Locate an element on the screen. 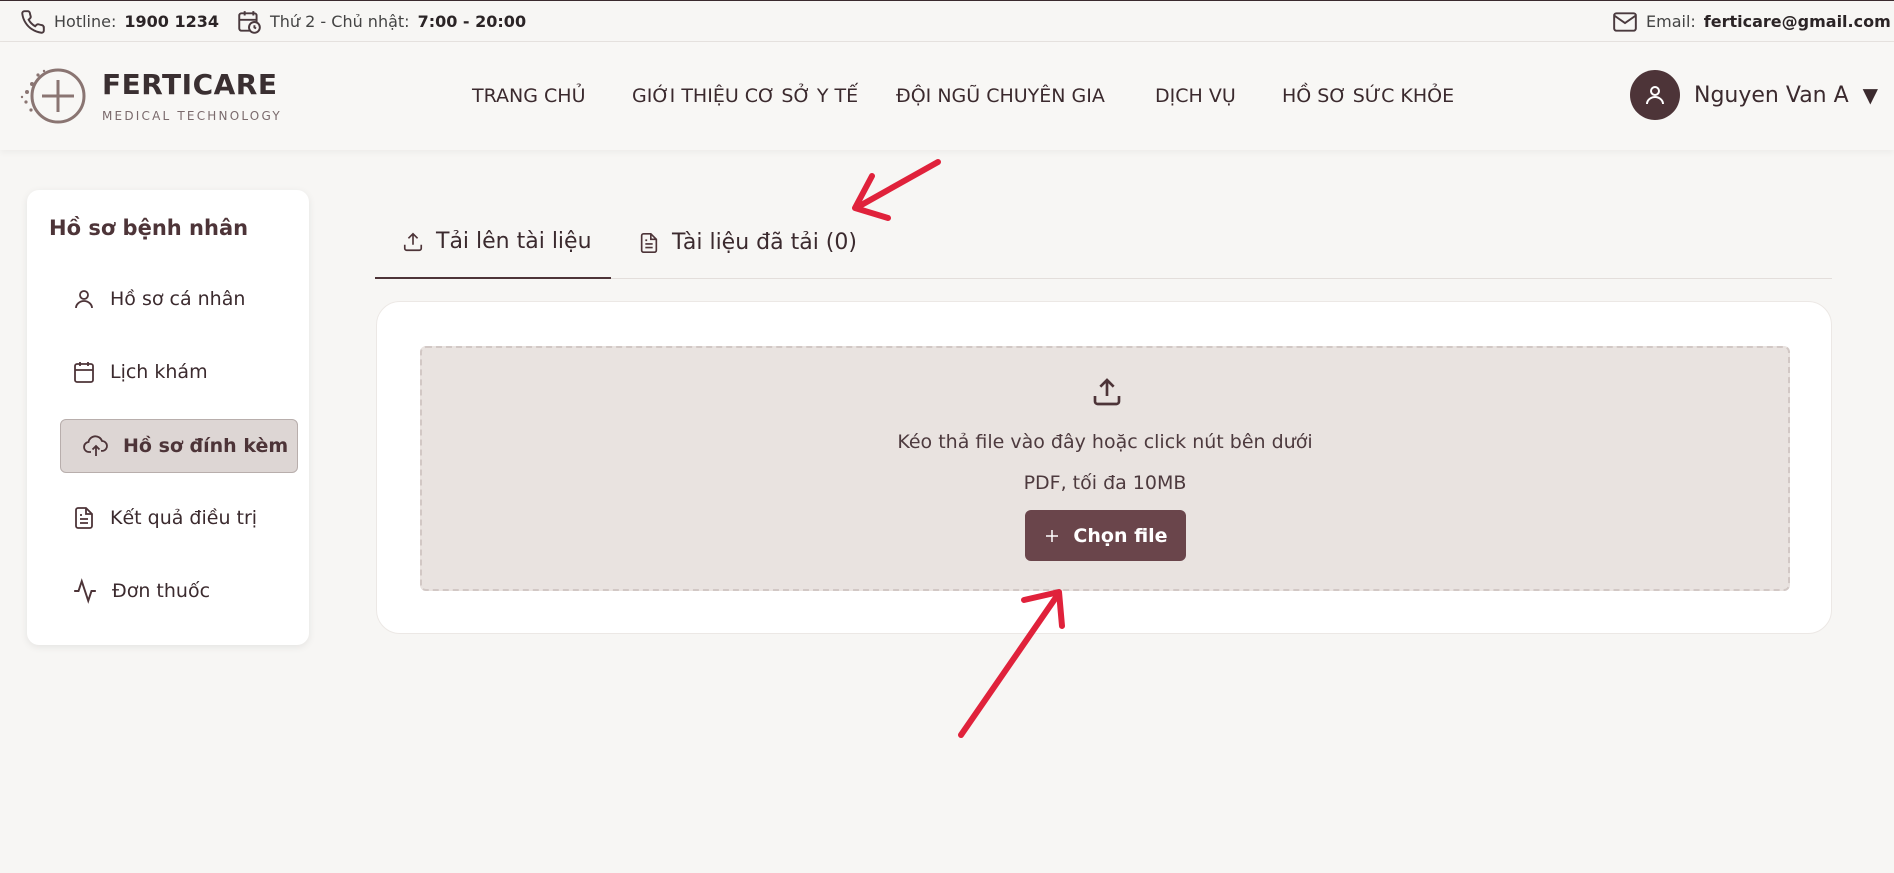 This screenshot has width=1894, height=873. email-address: ferticare@gmail.com is located at coordinates (1797, 21).